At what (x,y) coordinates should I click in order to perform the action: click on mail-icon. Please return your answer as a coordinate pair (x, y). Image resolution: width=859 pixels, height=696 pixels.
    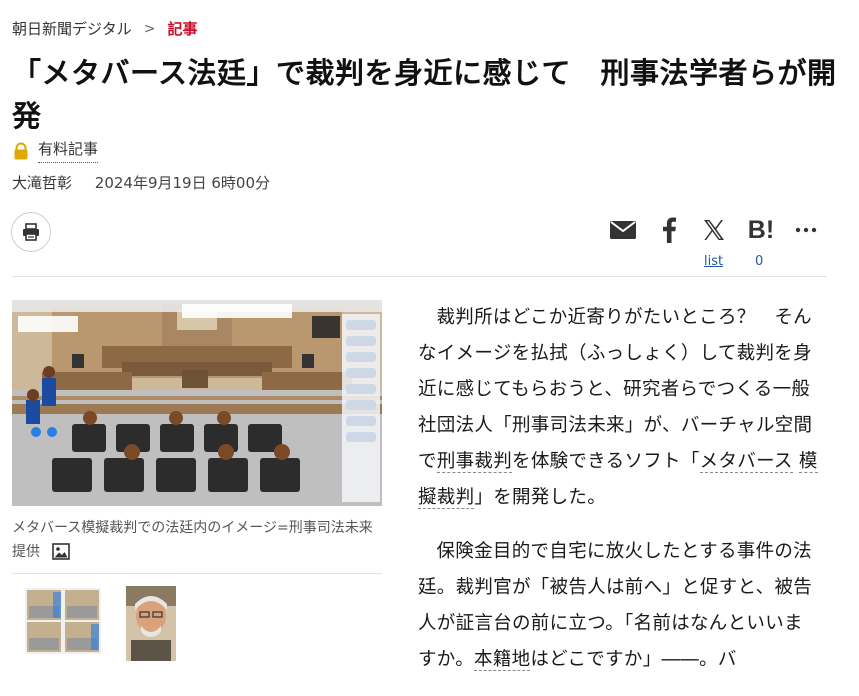
    Looking at the image, I should click on (623, 230).